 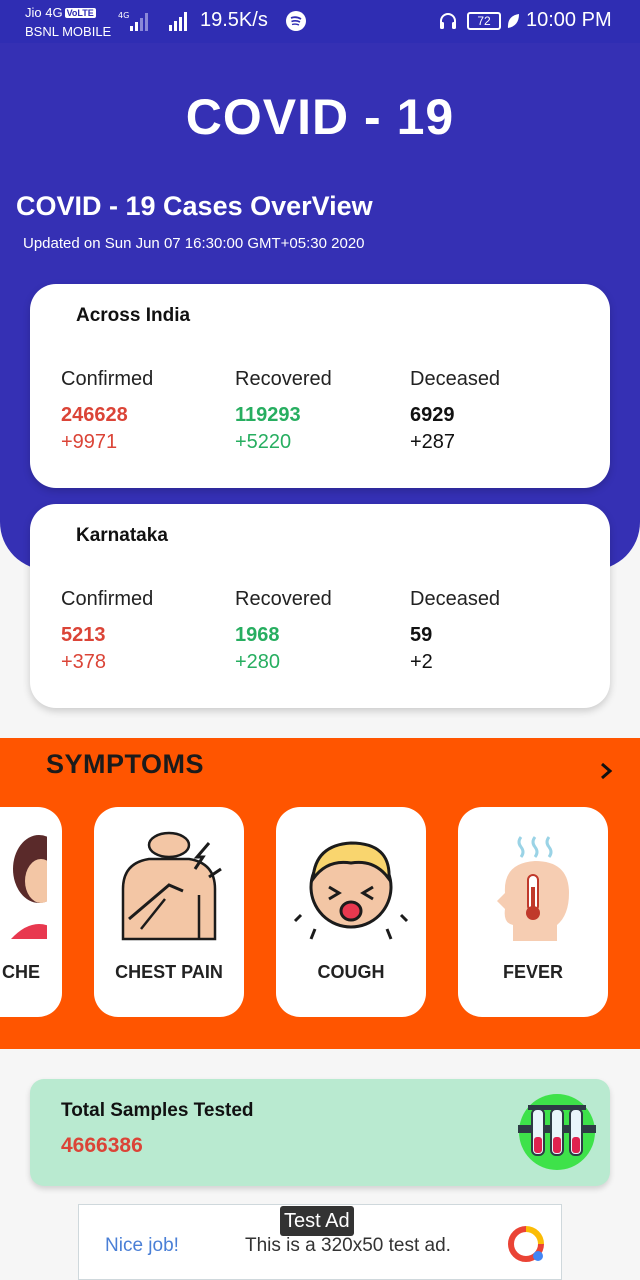 What do you see at coordinates (29, 887) in the screenshot?
I see `headache-icon` at bounding box center [29, 887].